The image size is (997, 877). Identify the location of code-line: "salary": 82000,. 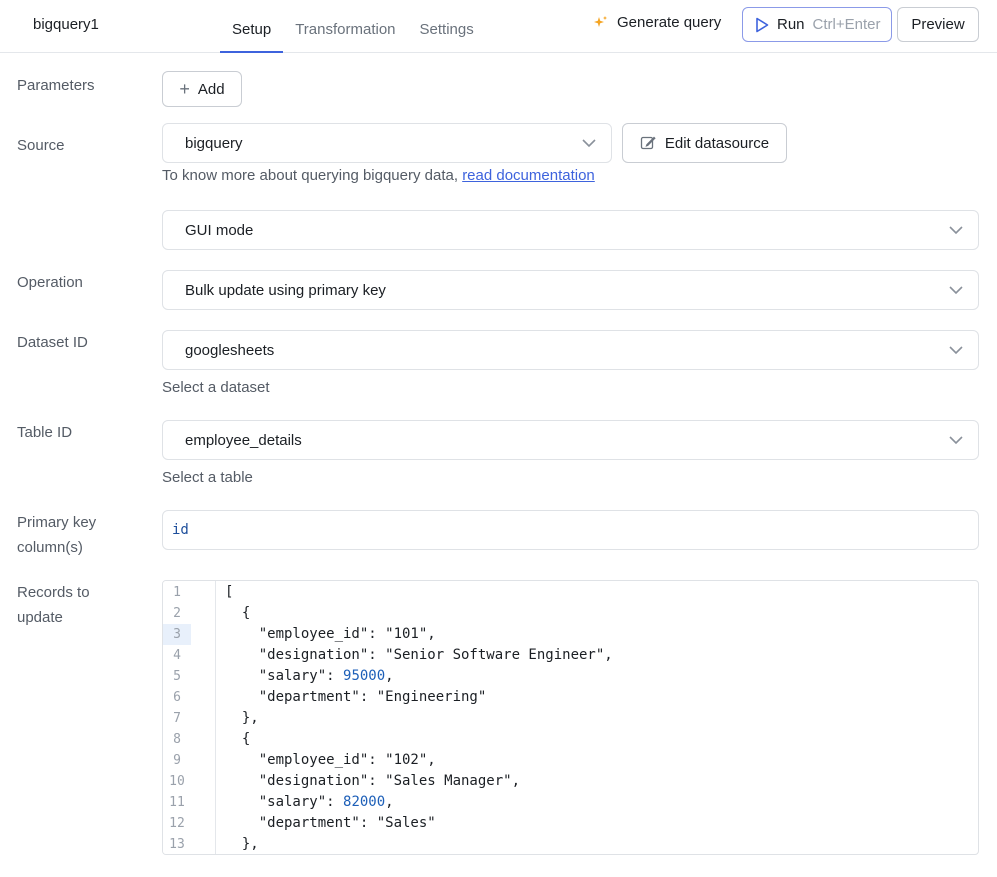
(309, 802).